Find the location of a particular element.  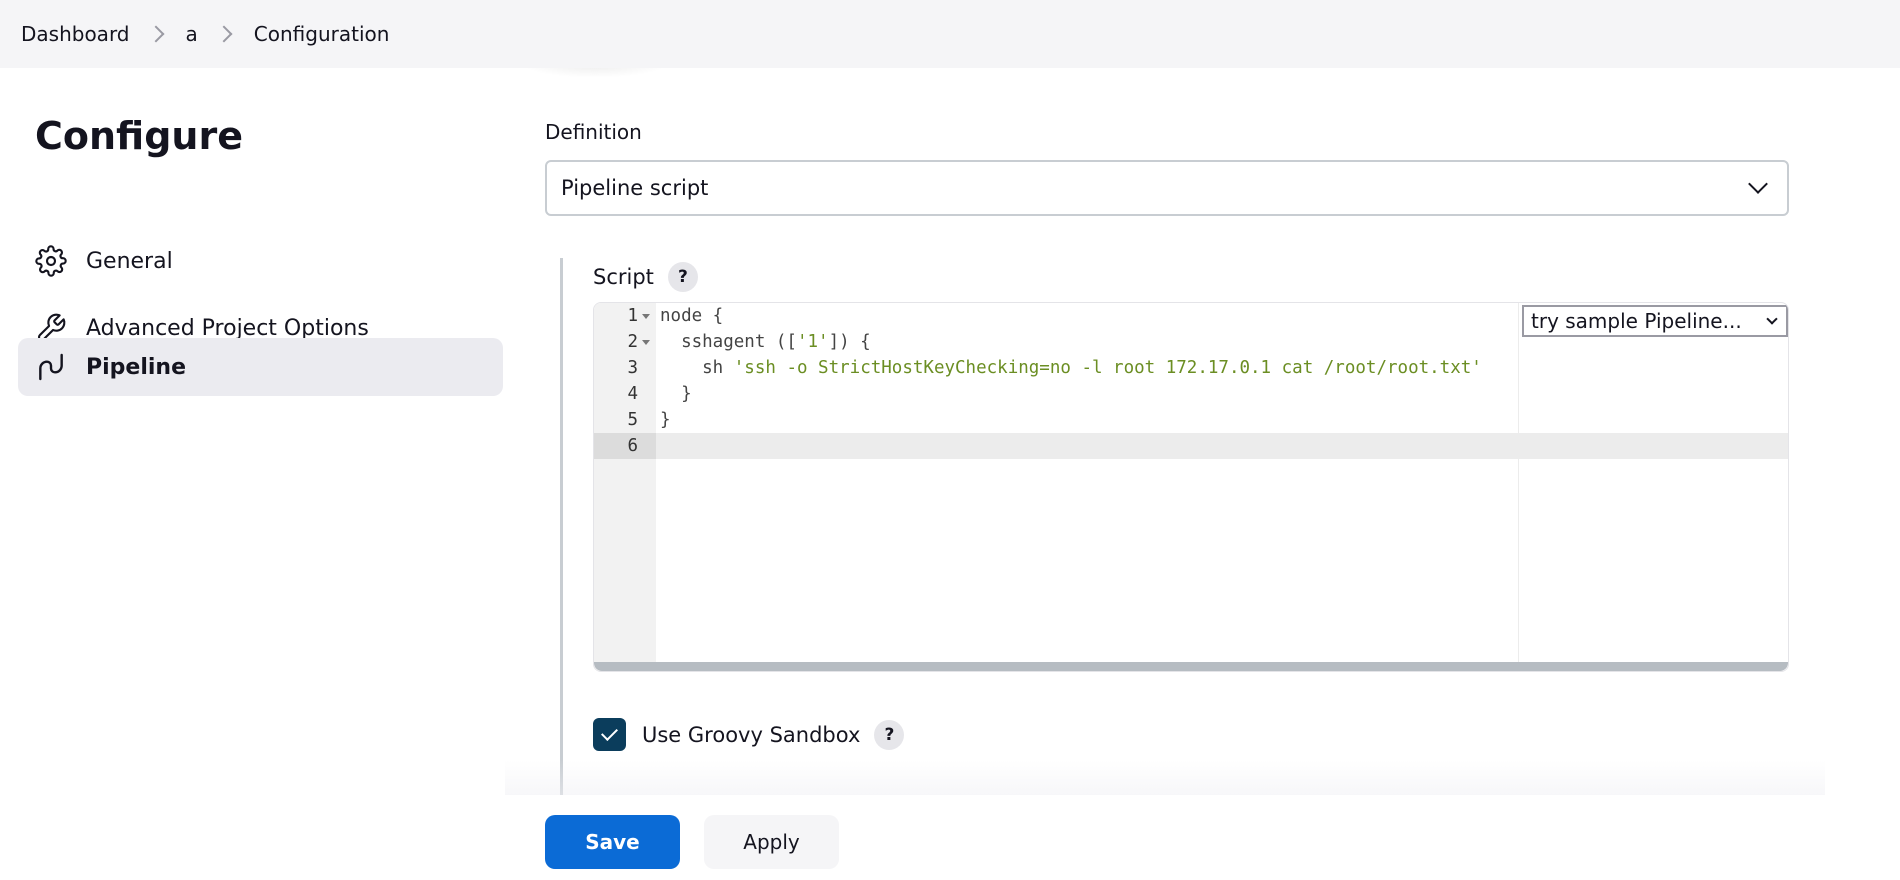

sidebar-item-label: Advanced Project Options is located at coordinates (227, 328).